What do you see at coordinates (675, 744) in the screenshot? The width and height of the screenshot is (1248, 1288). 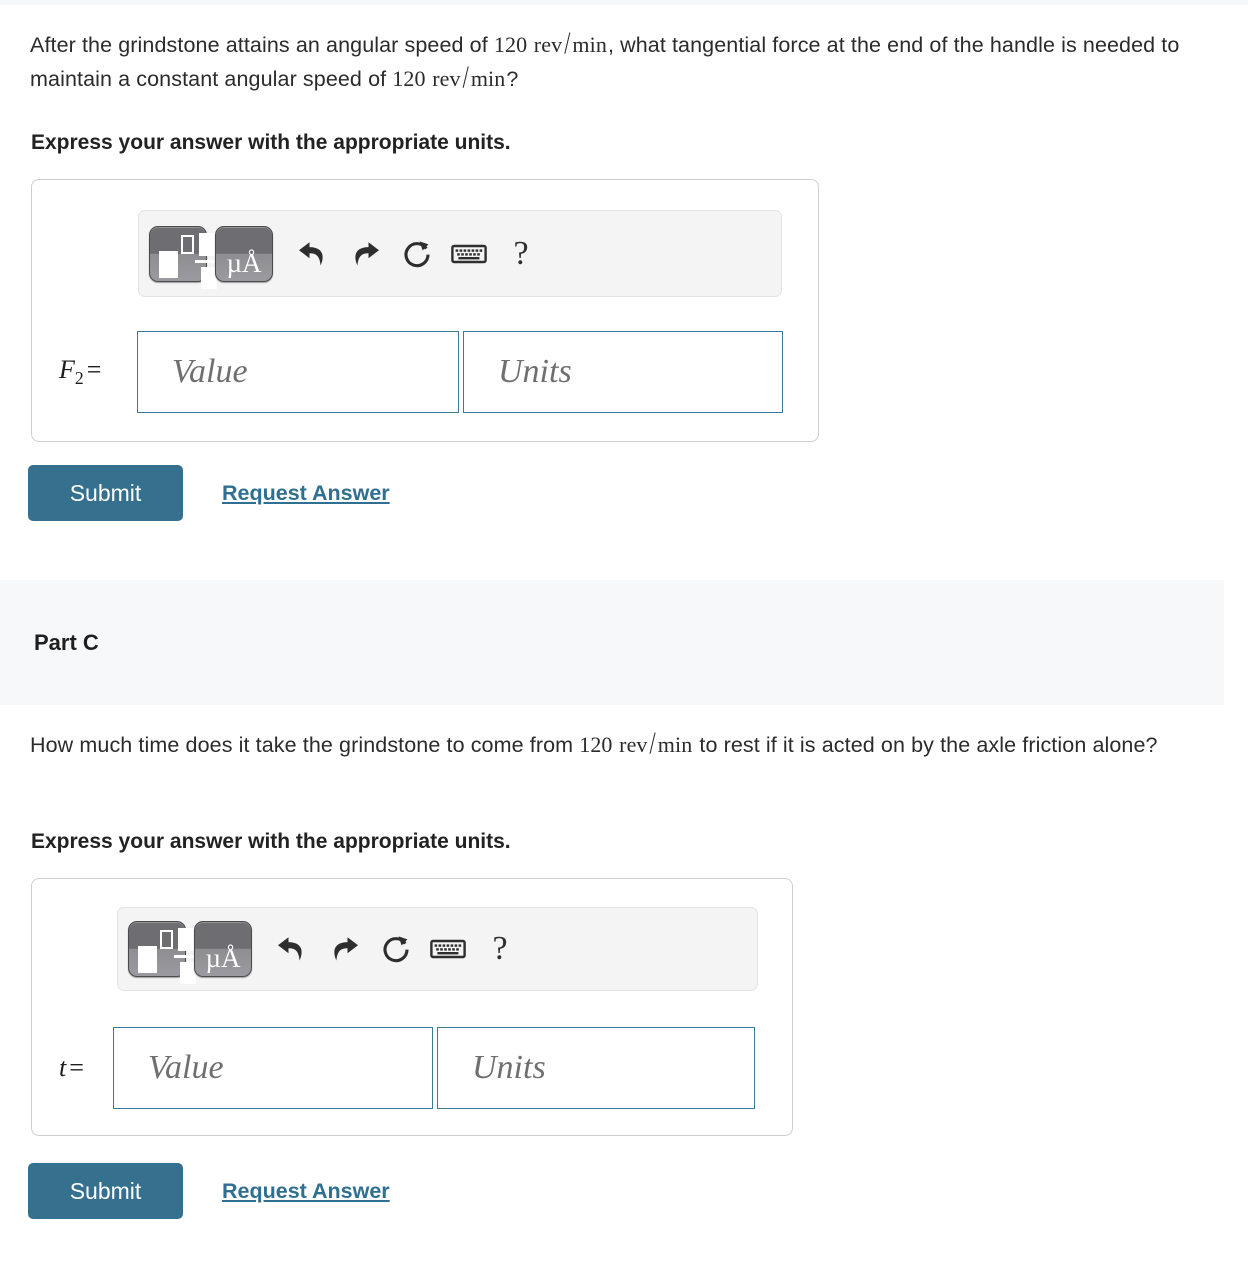 I see `part-c-unit-denominator: min` at bounding box center [675, 744].